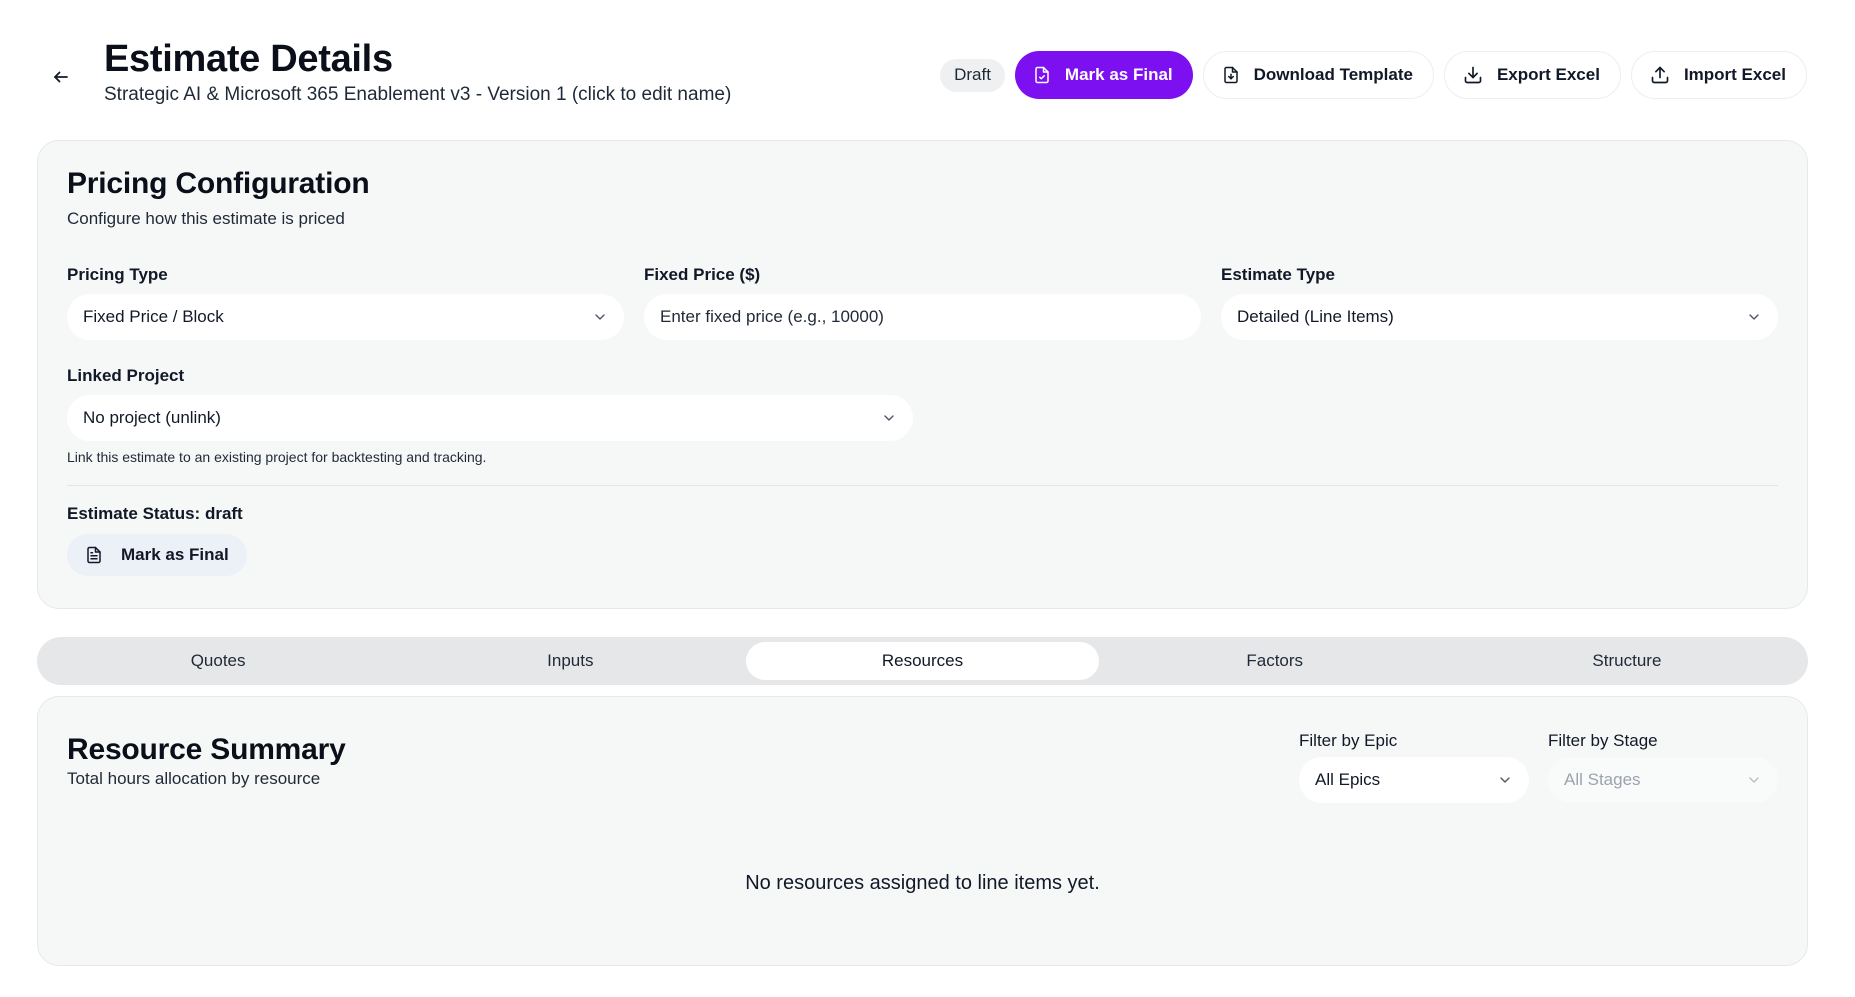 Image resolution: width=1855 pixels, height=997 pixels. Describe the element at coordinates (1627, 661) in the screenshot. I see `tab-structure: Structure` at that location.